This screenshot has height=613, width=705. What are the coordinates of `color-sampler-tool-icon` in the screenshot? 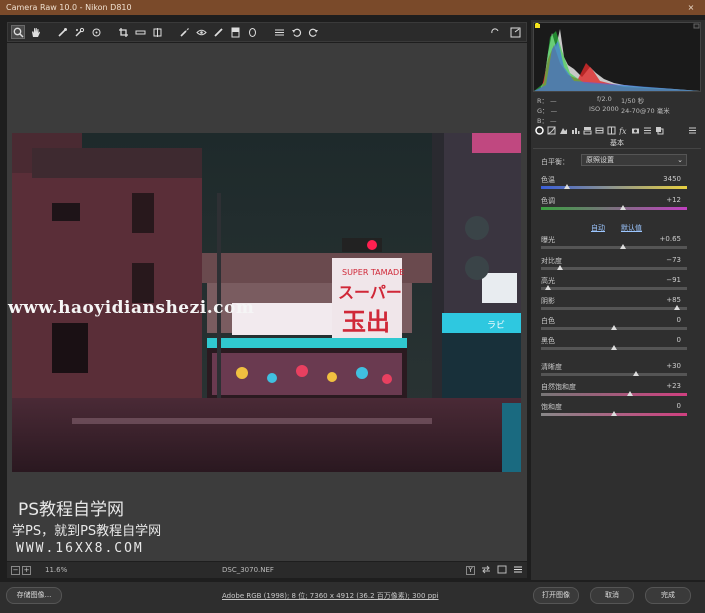 It's located at (79, 32).